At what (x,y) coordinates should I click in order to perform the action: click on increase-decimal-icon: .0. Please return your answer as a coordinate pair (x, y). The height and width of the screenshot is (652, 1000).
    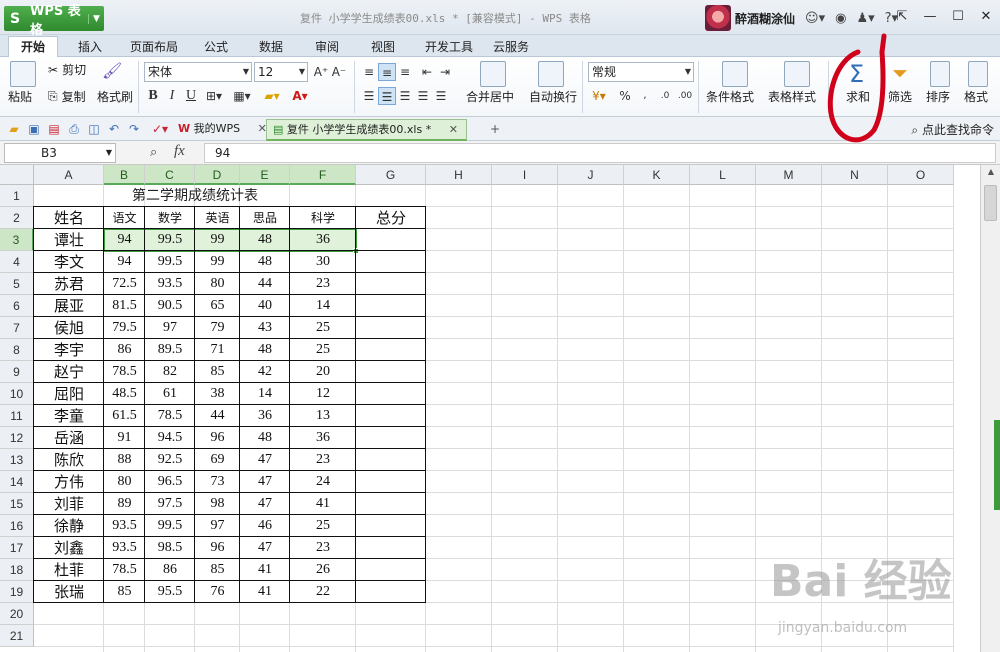
    Looking at the image, I should click on (665, 96).